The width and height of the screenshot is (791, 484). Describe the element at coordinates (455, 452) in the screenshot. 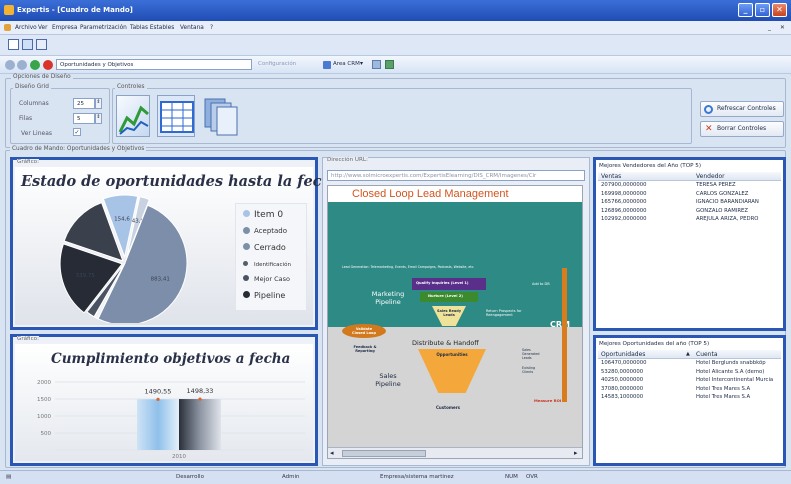

I see `horizontal-scrollbar: ◂ ▸` at that location.